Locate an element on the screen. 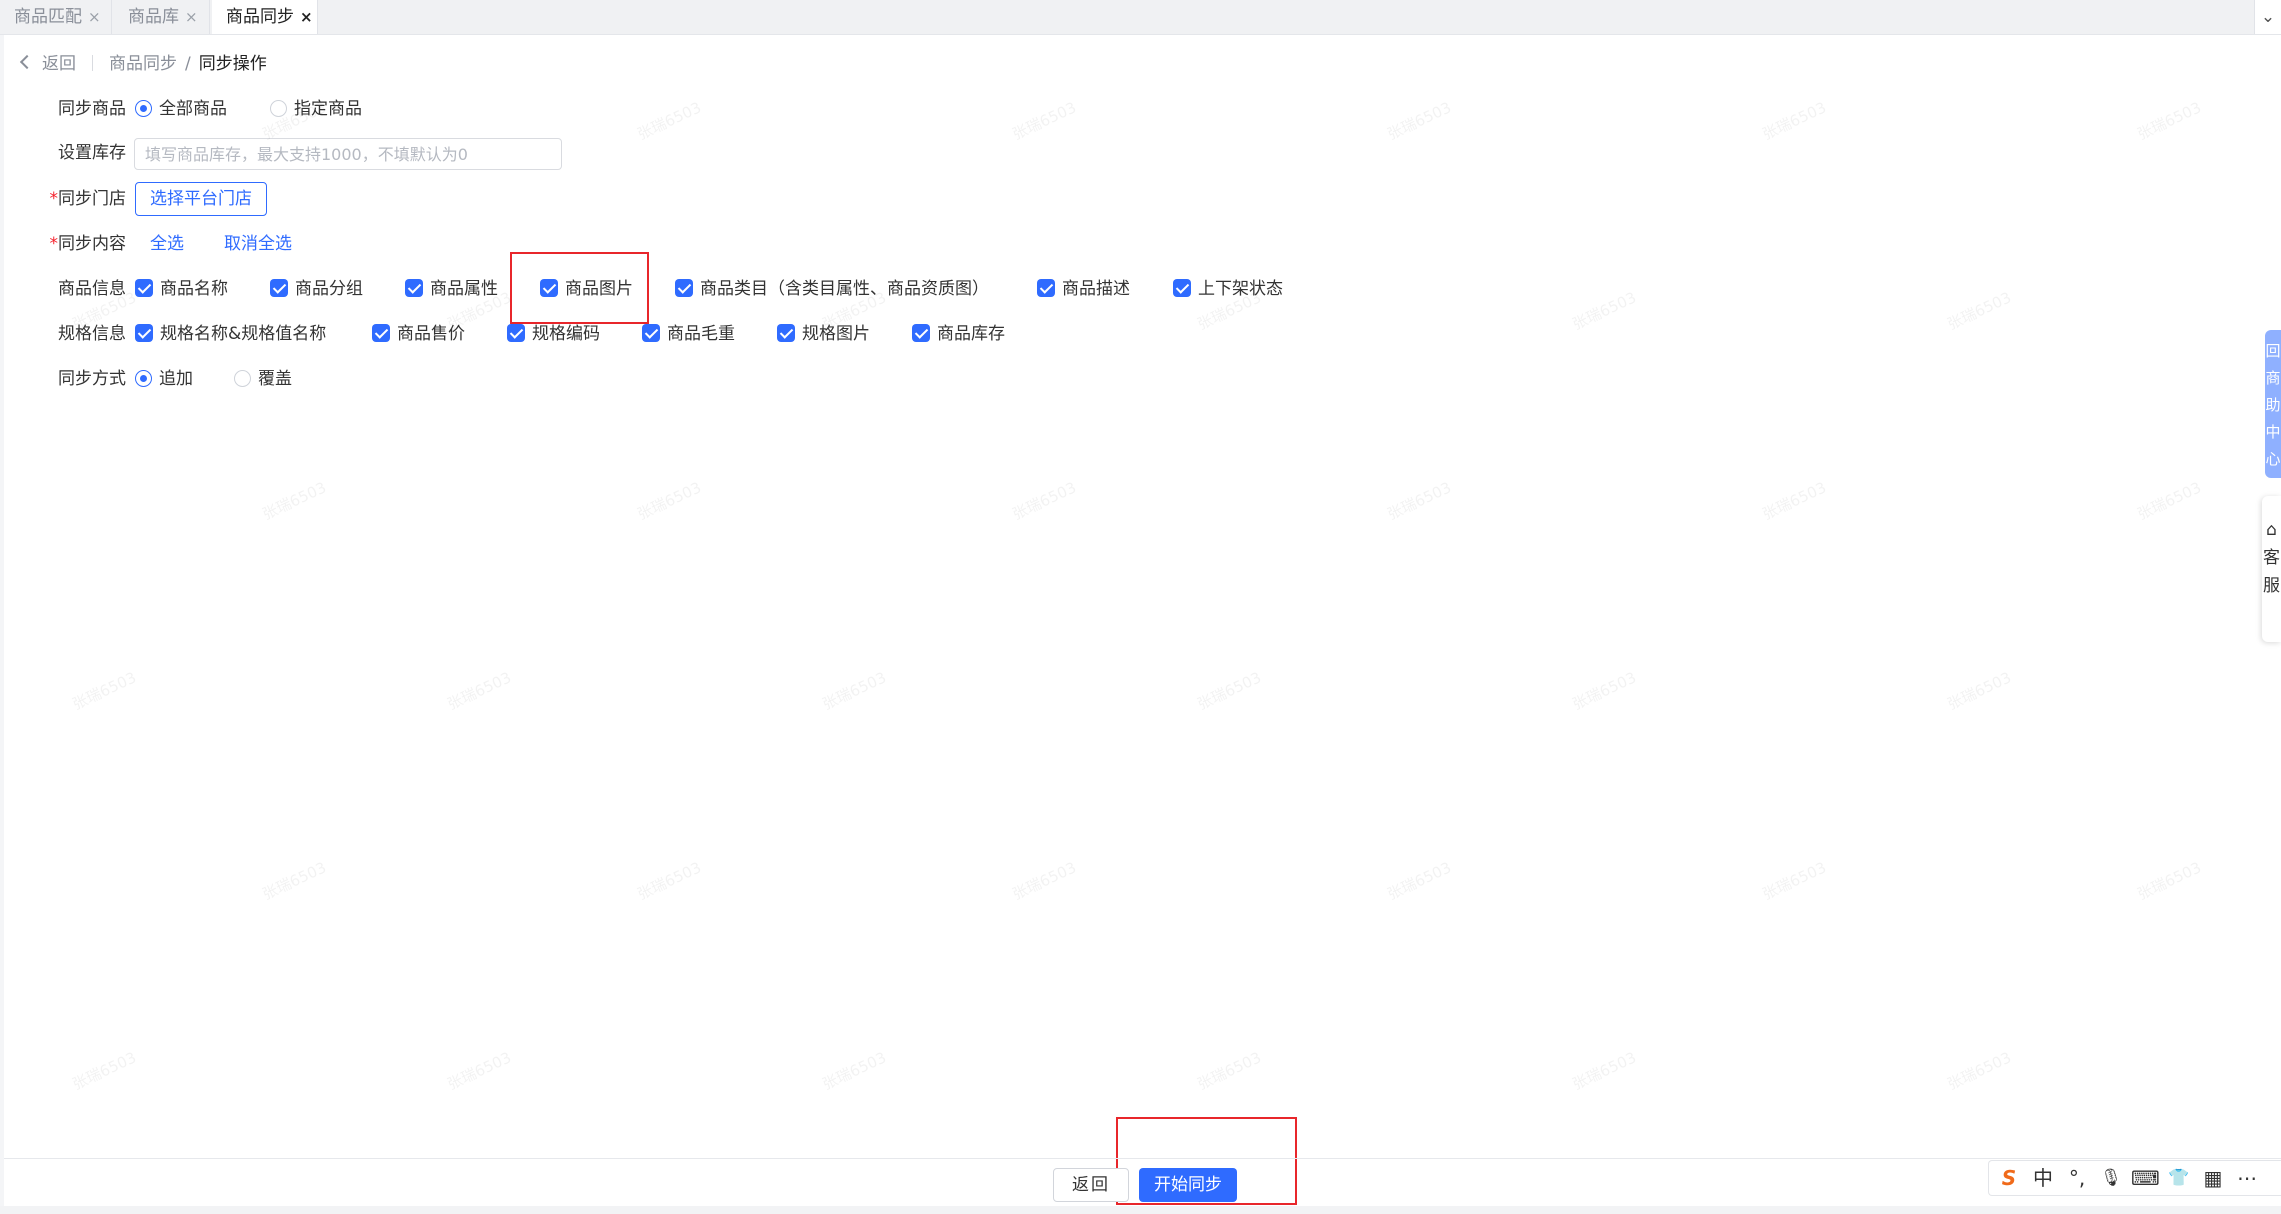 This screenshot has width=2281, height=1214. label-goods-info: 商品信息 is located at coordinates (92, 289).